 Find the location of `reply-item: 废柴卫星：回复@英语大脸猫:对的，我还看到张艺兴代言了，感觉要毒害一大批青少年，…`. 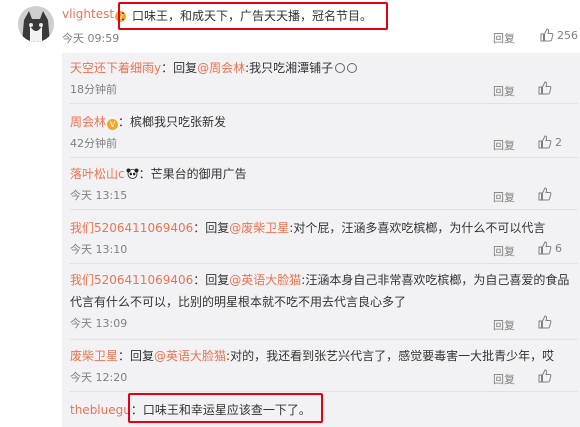

reply-item: 废柴卫星：回复@英语大脸猫:对的，我还看到张艺兴代言了，感觉要毒害一大批青少年，… is located at coordinates (312, 368).